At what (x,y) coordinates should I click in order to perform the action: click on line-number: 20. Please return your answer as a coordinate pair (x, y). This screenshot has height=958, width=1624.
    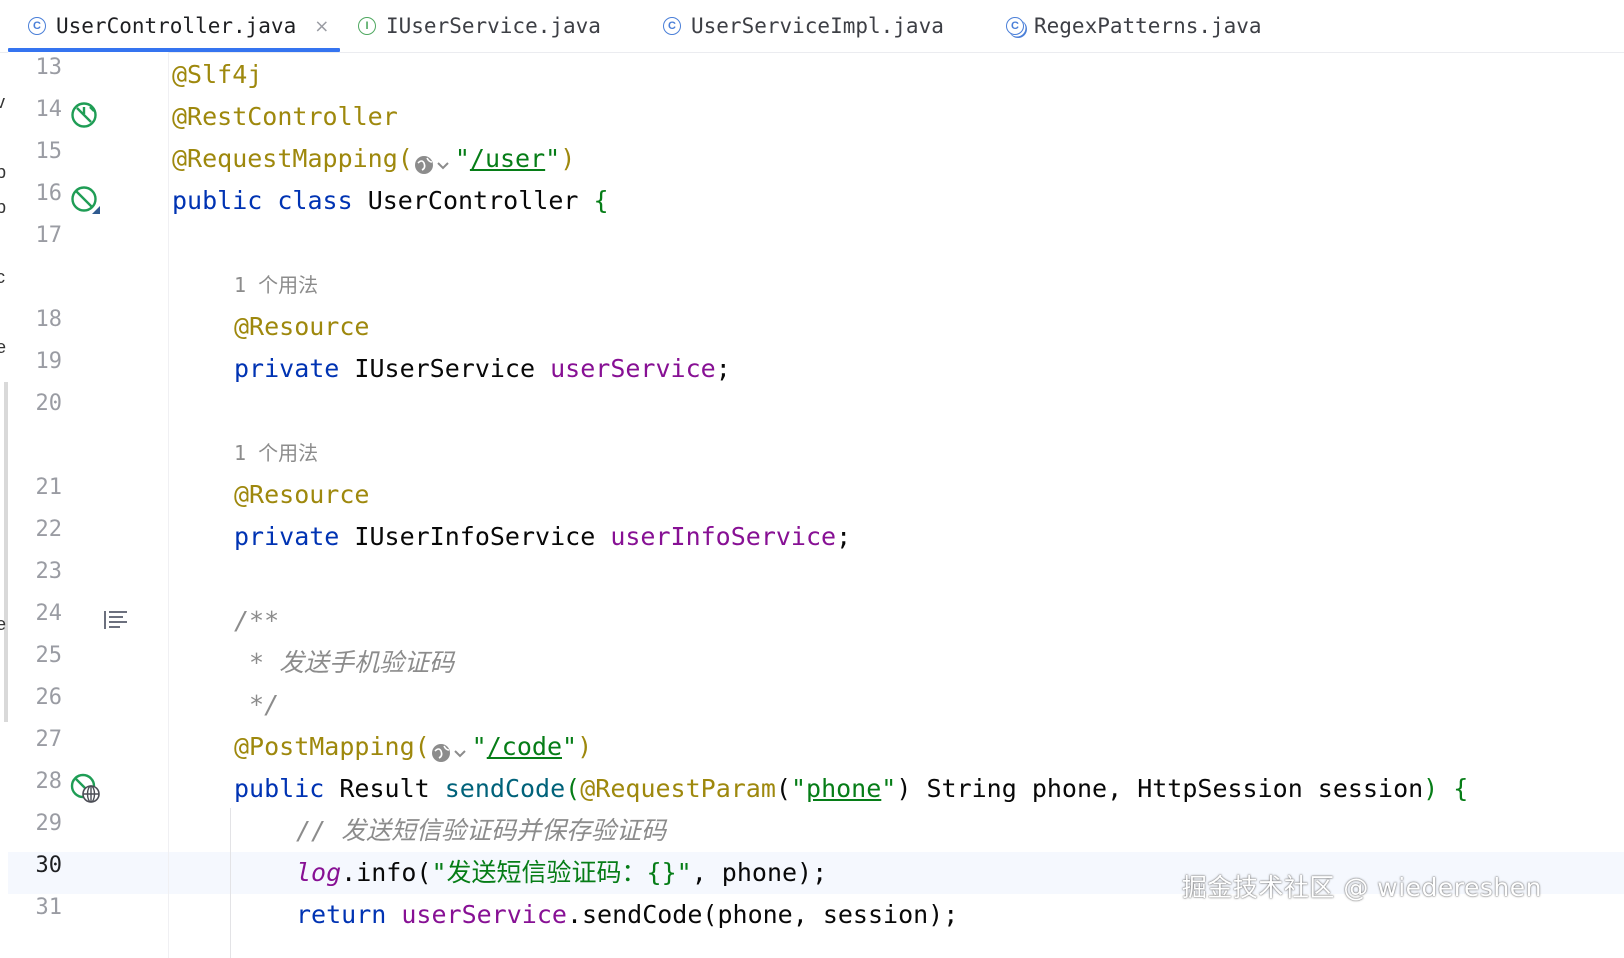
    Looking at the image, I should click on (35, 403).